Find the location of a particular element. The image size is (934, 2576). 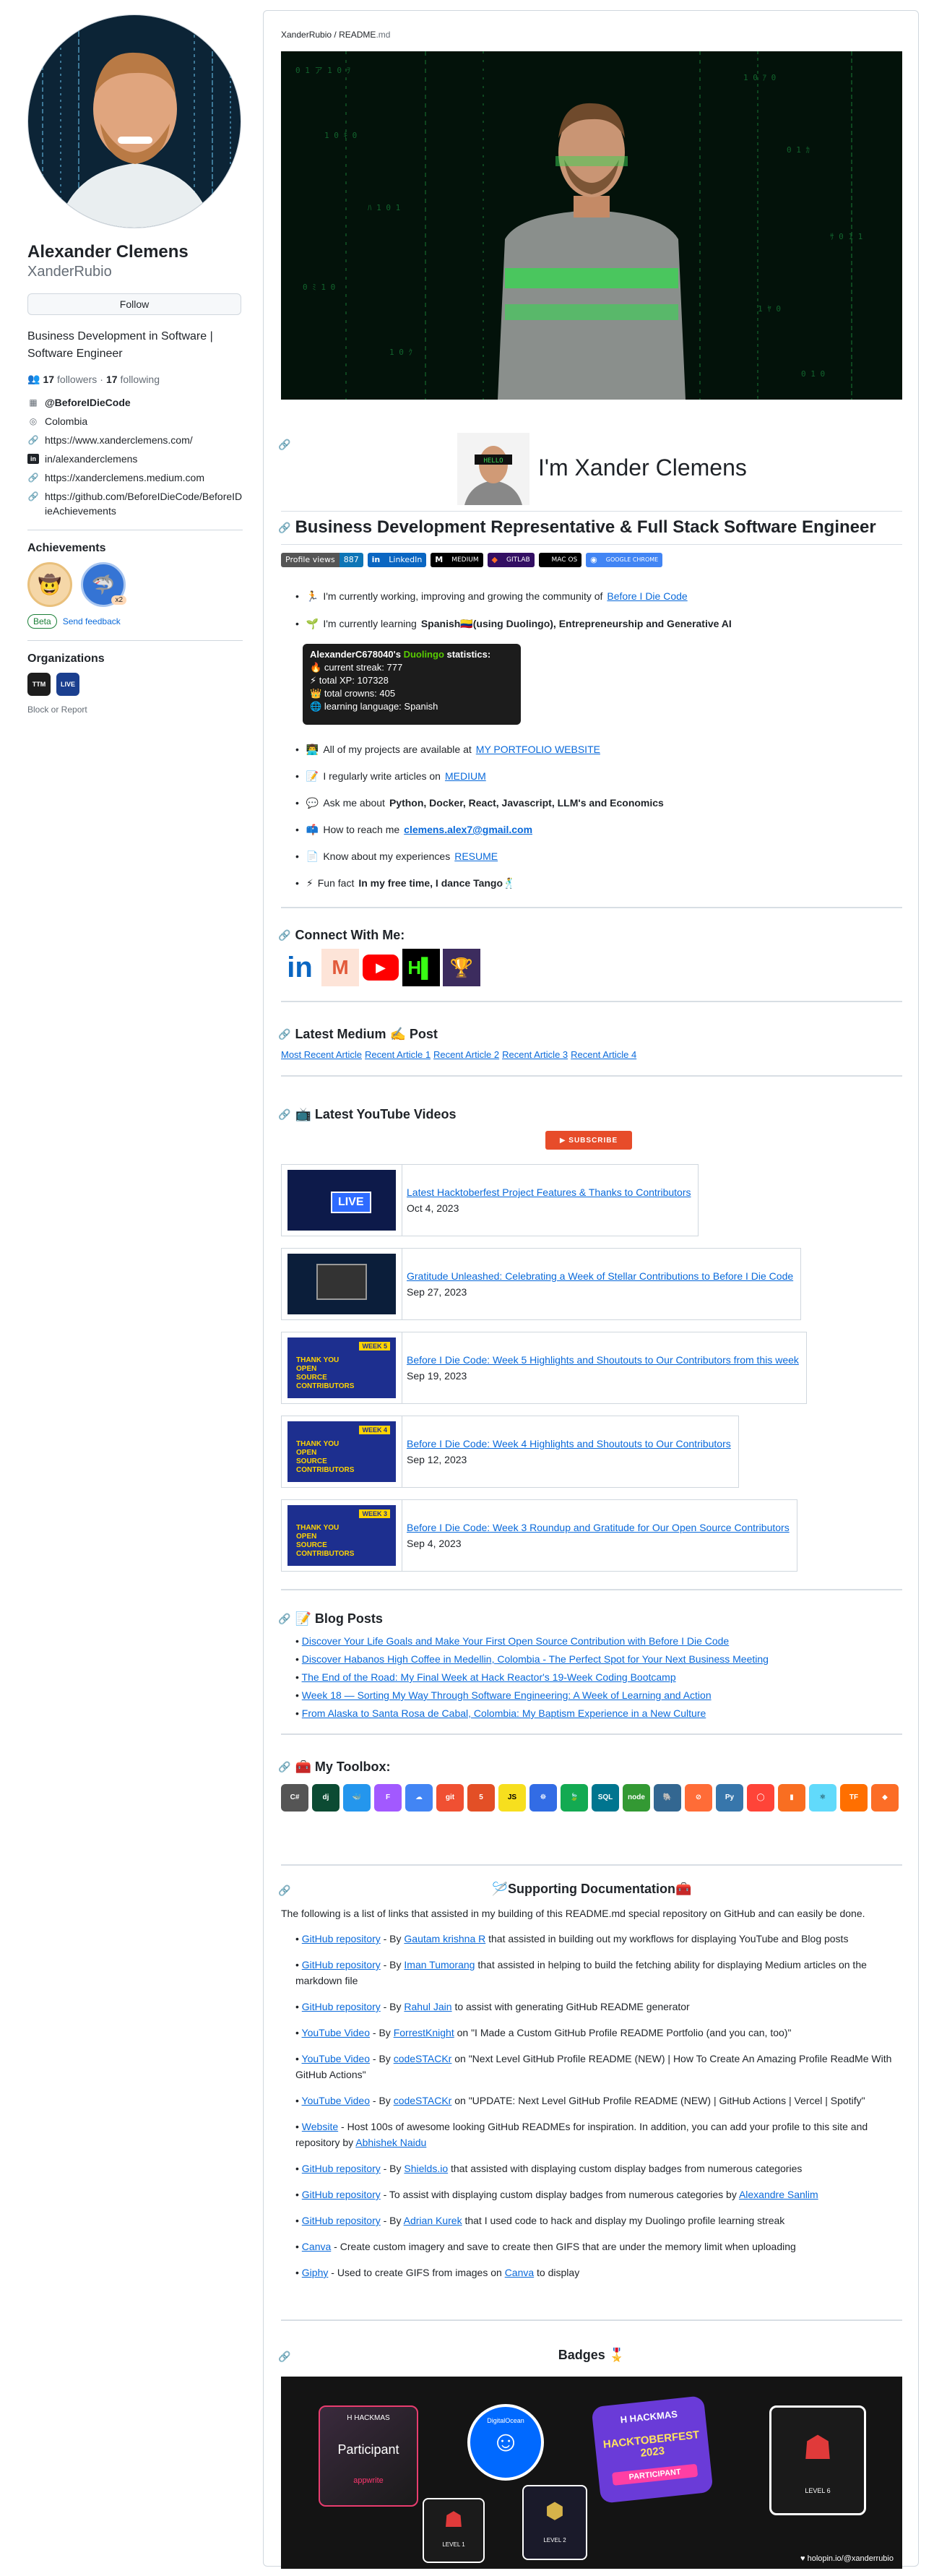

video-date: Oct 4, 2023 is located at coordinates (433, 1208).